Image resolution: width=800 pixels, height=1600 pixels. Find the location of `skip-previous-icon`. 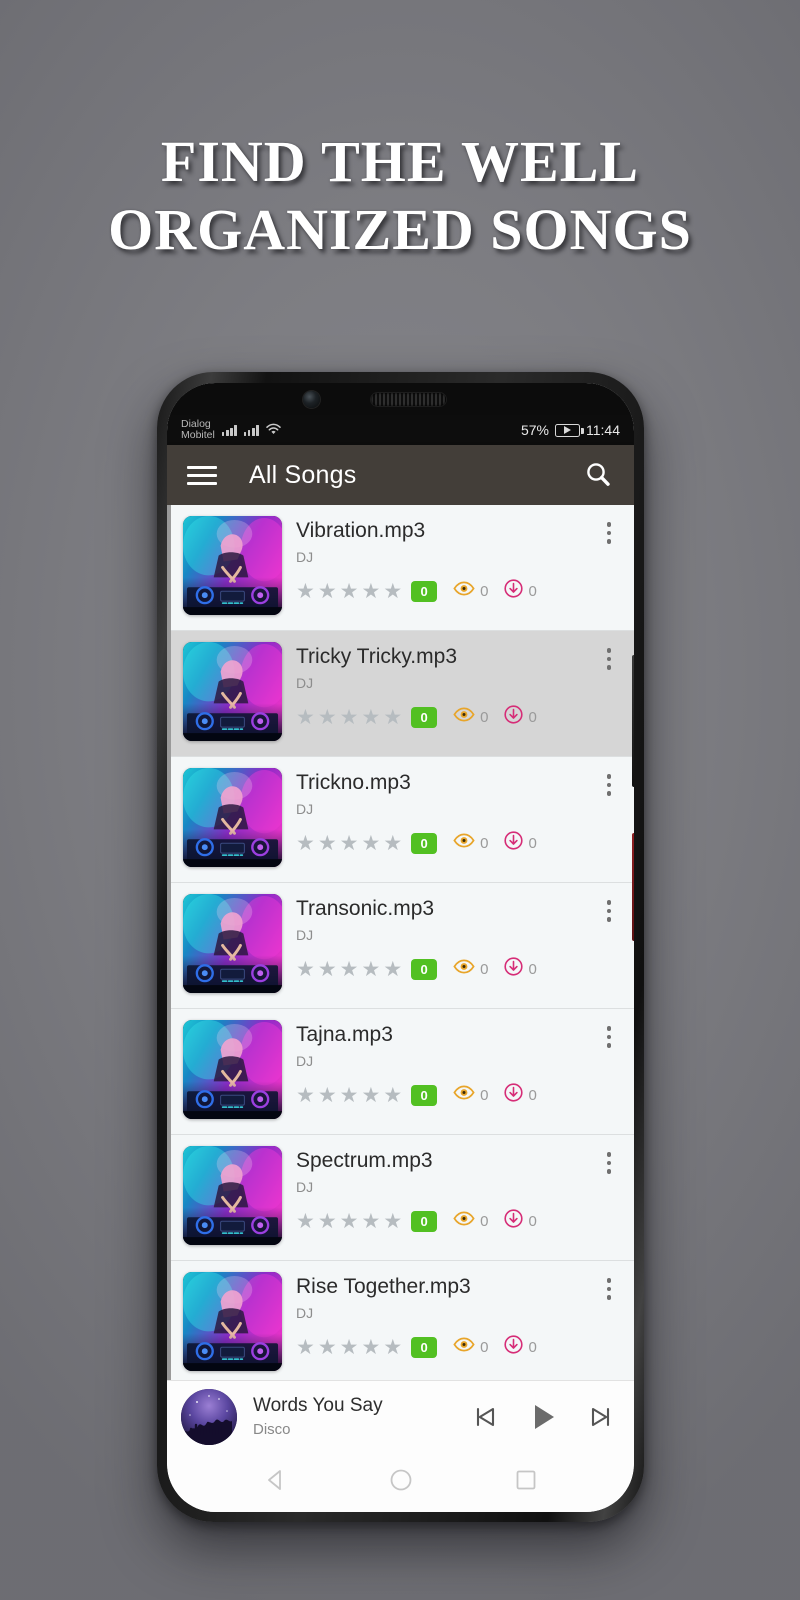

skip-previous-icon is located at coordinates (485, 1417).